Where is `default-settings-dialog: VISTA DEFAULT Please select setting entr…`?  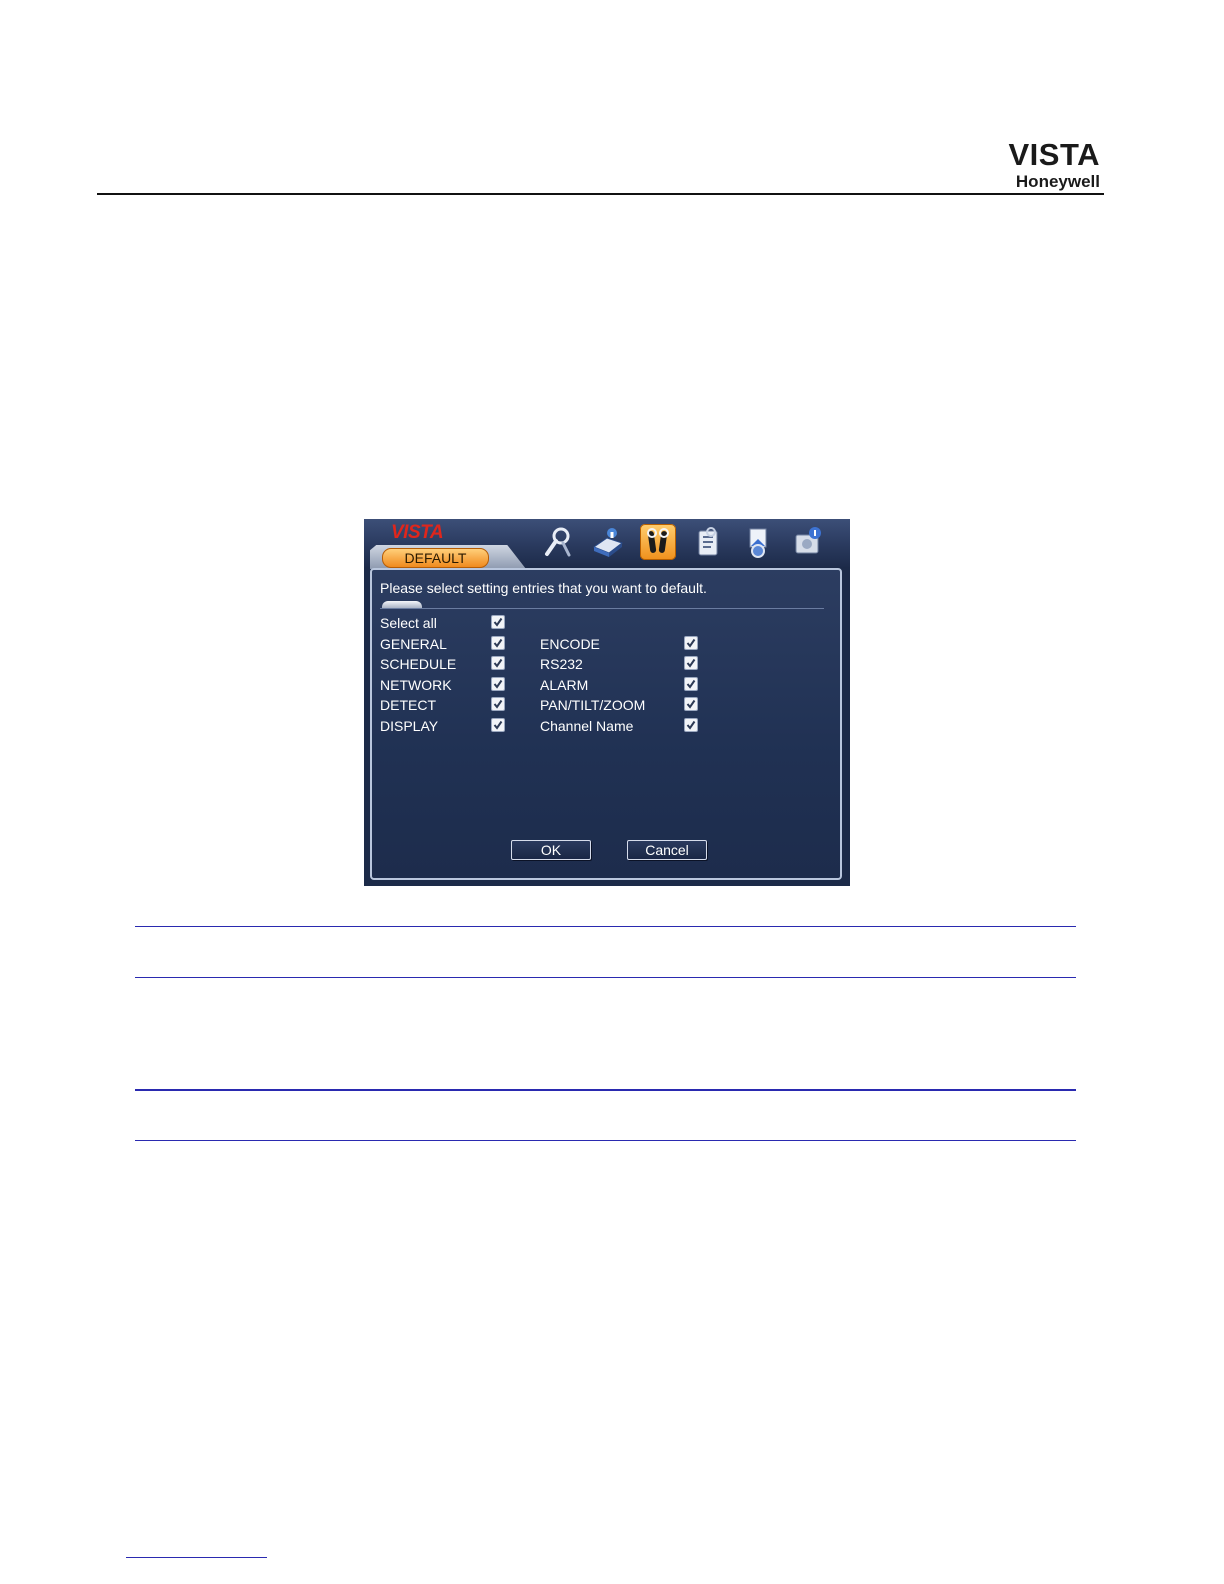
default-settings-dialog: VISTA DEFAULT Please select setting entr… is located at coordinates (607, 702).